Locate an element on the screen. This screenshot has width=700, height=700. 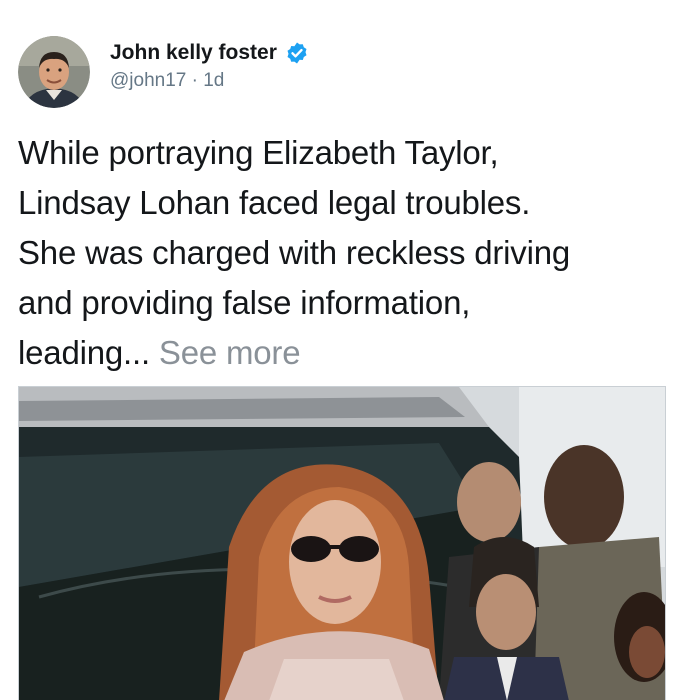
handle-row: @john17 · 1d is located at coordinates (209, 81).